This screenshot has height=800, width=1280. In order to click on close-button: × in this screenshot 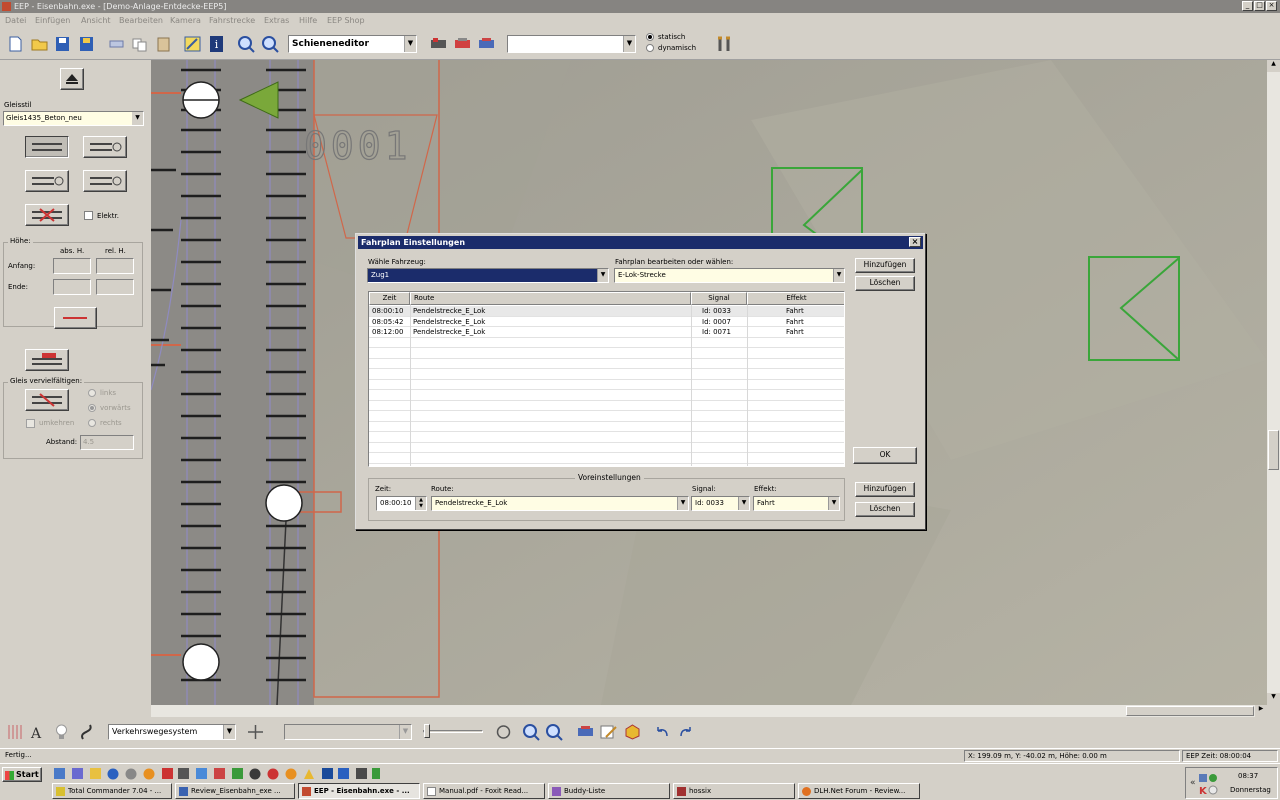, I will do `click(1271, 6)`.